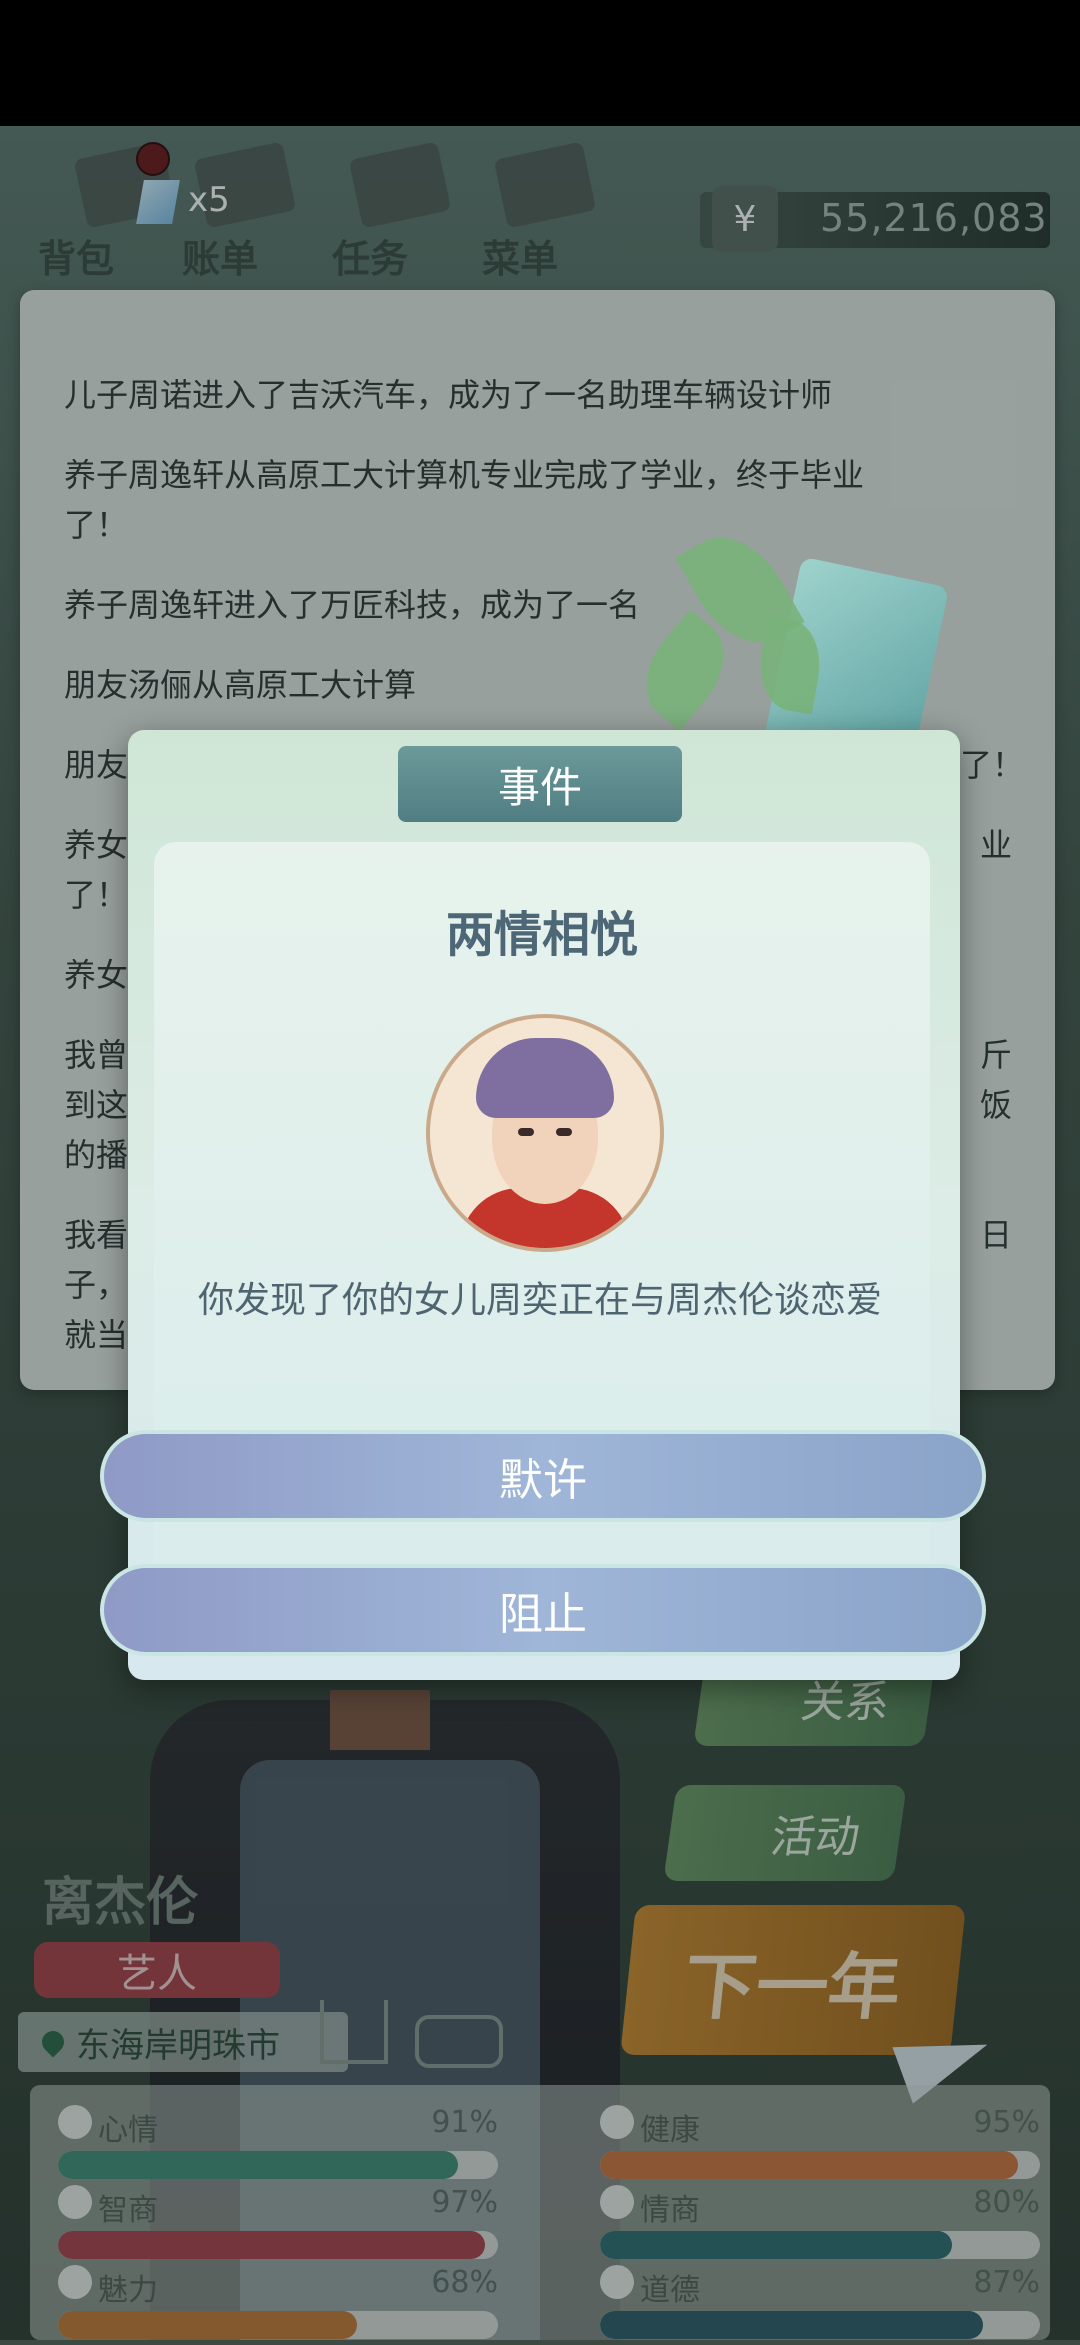  I want to click on event-title: 两情相悦, so click(541, 935).